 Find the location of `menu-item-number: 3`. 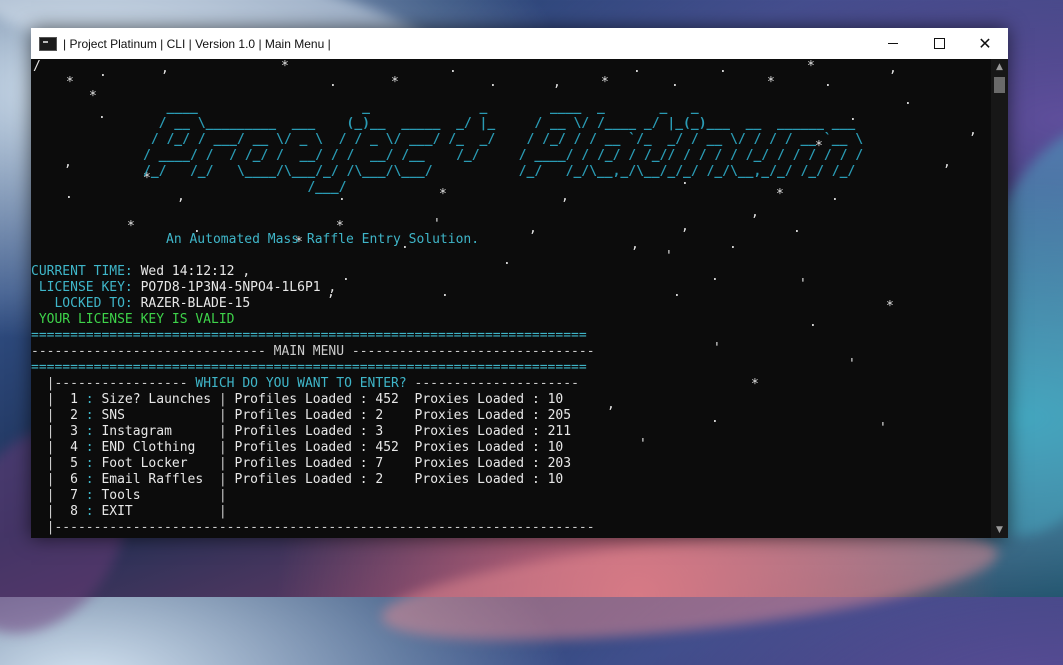

menu-item-number: 3 is located at coordinates (74, 431).